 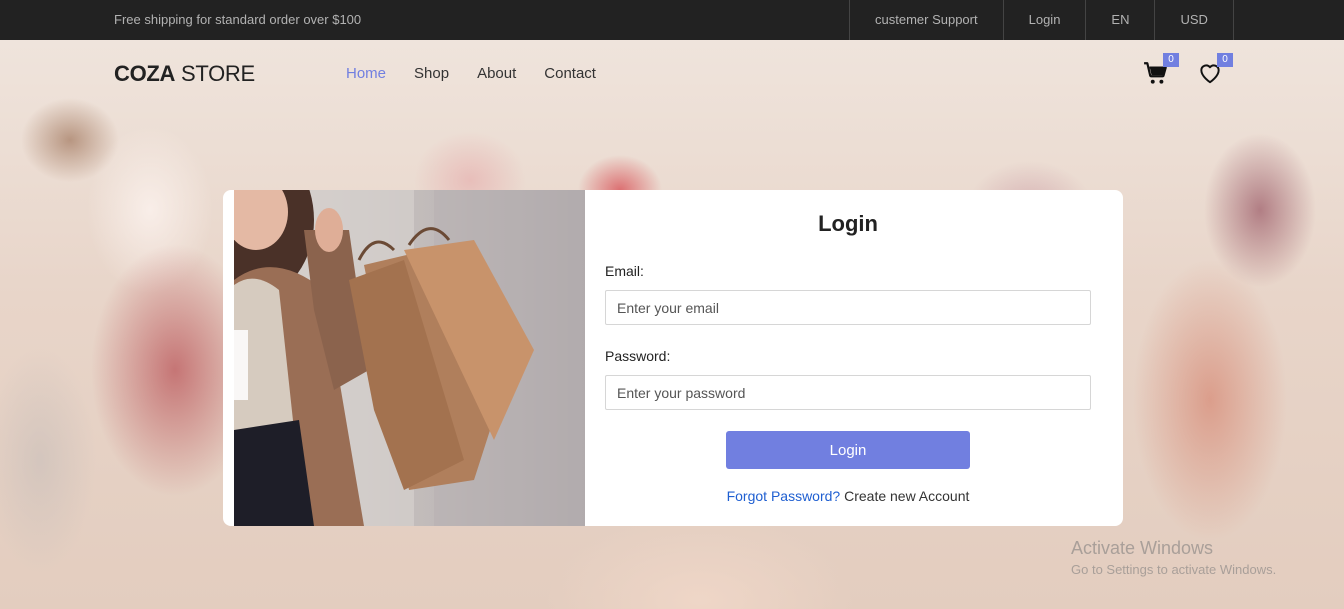 I want to click on login-link: Login, so click(x=1044, y=20).